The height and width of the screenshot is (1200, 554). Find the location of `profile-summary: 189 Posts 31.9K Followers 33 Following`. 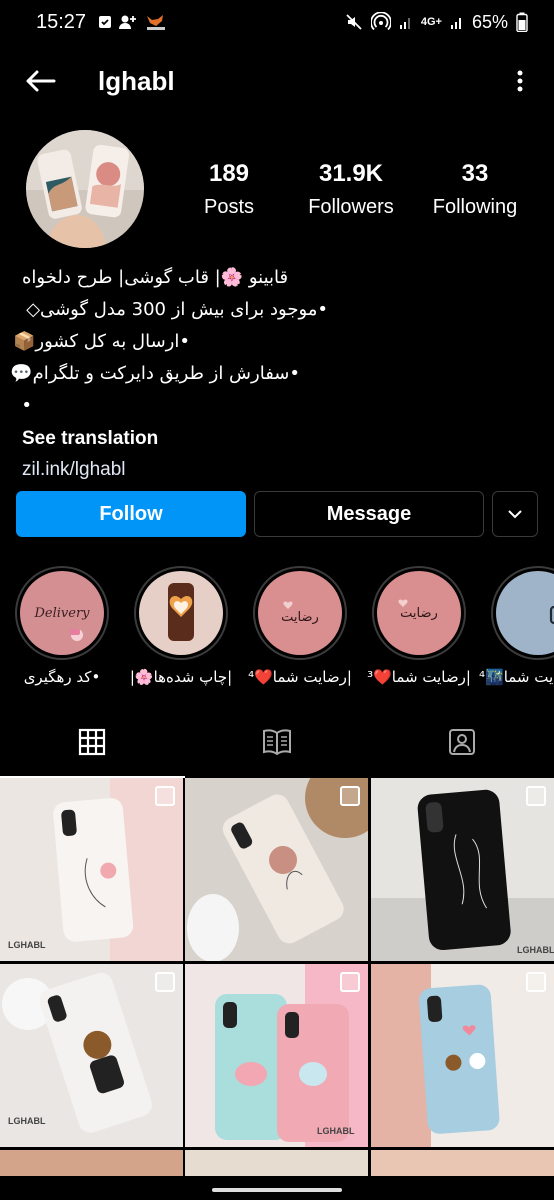

profile-summary: 189 Posts 31.9K Followers 33 Following is located at coordinates (277, 191).